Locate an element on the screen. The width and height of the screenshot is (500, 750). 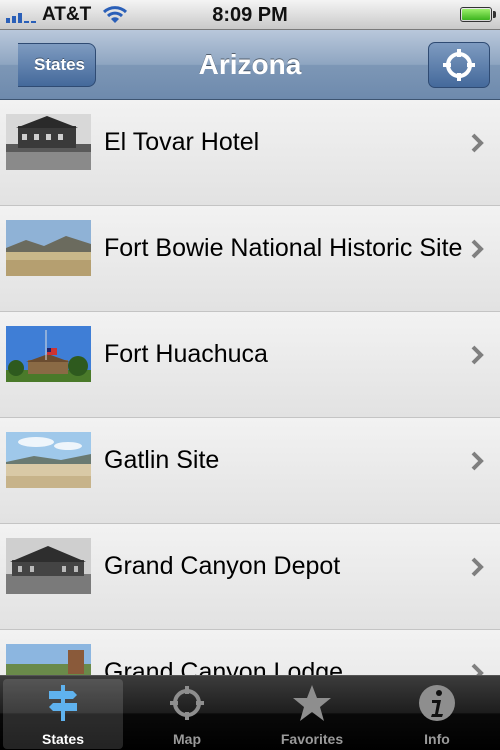
list-item-label: Grand Canyon Lodge is located at coordinates (224, 666).